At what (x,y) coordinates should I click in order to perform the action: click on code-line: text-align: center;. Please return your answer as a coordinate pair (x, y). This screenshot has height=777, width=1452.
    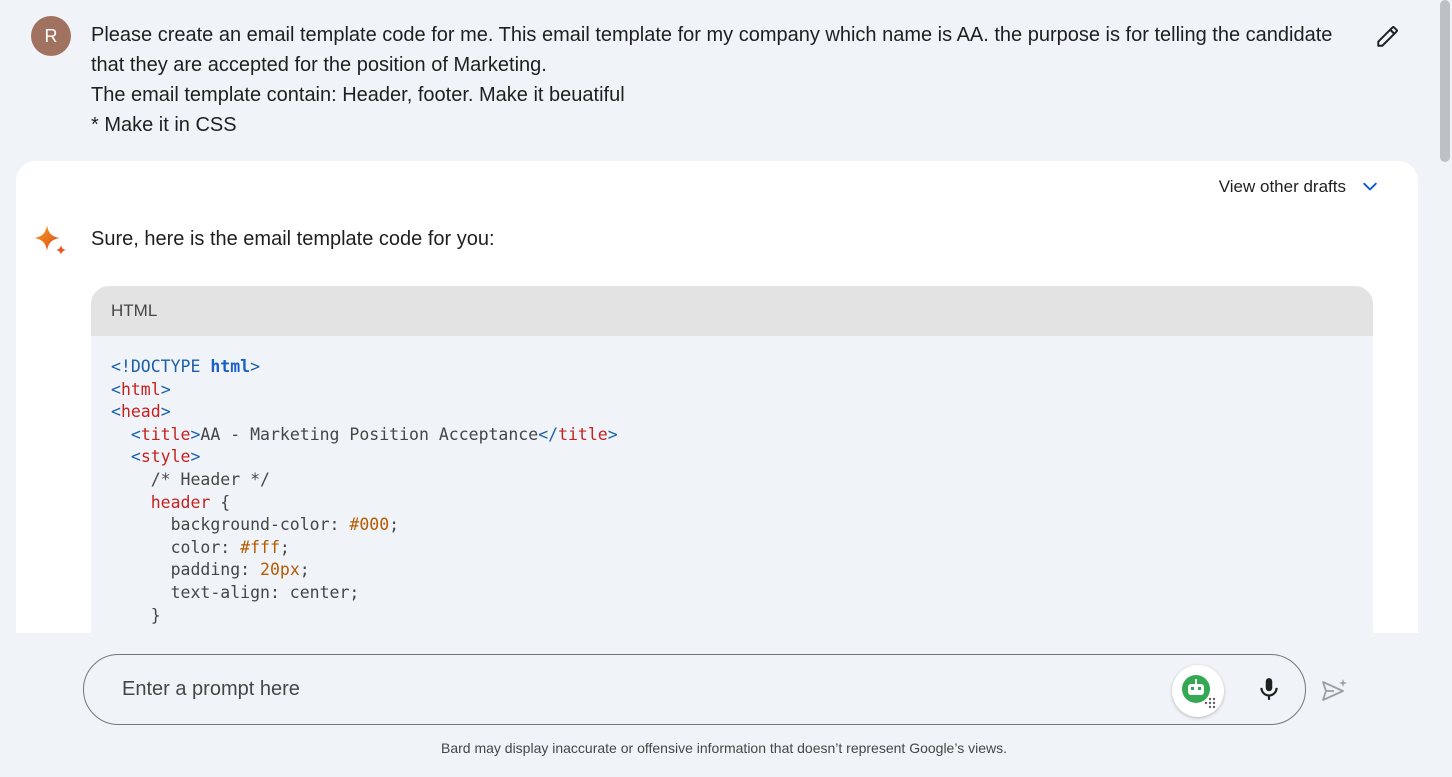
    Looking at the image, I should click on (742, 593).